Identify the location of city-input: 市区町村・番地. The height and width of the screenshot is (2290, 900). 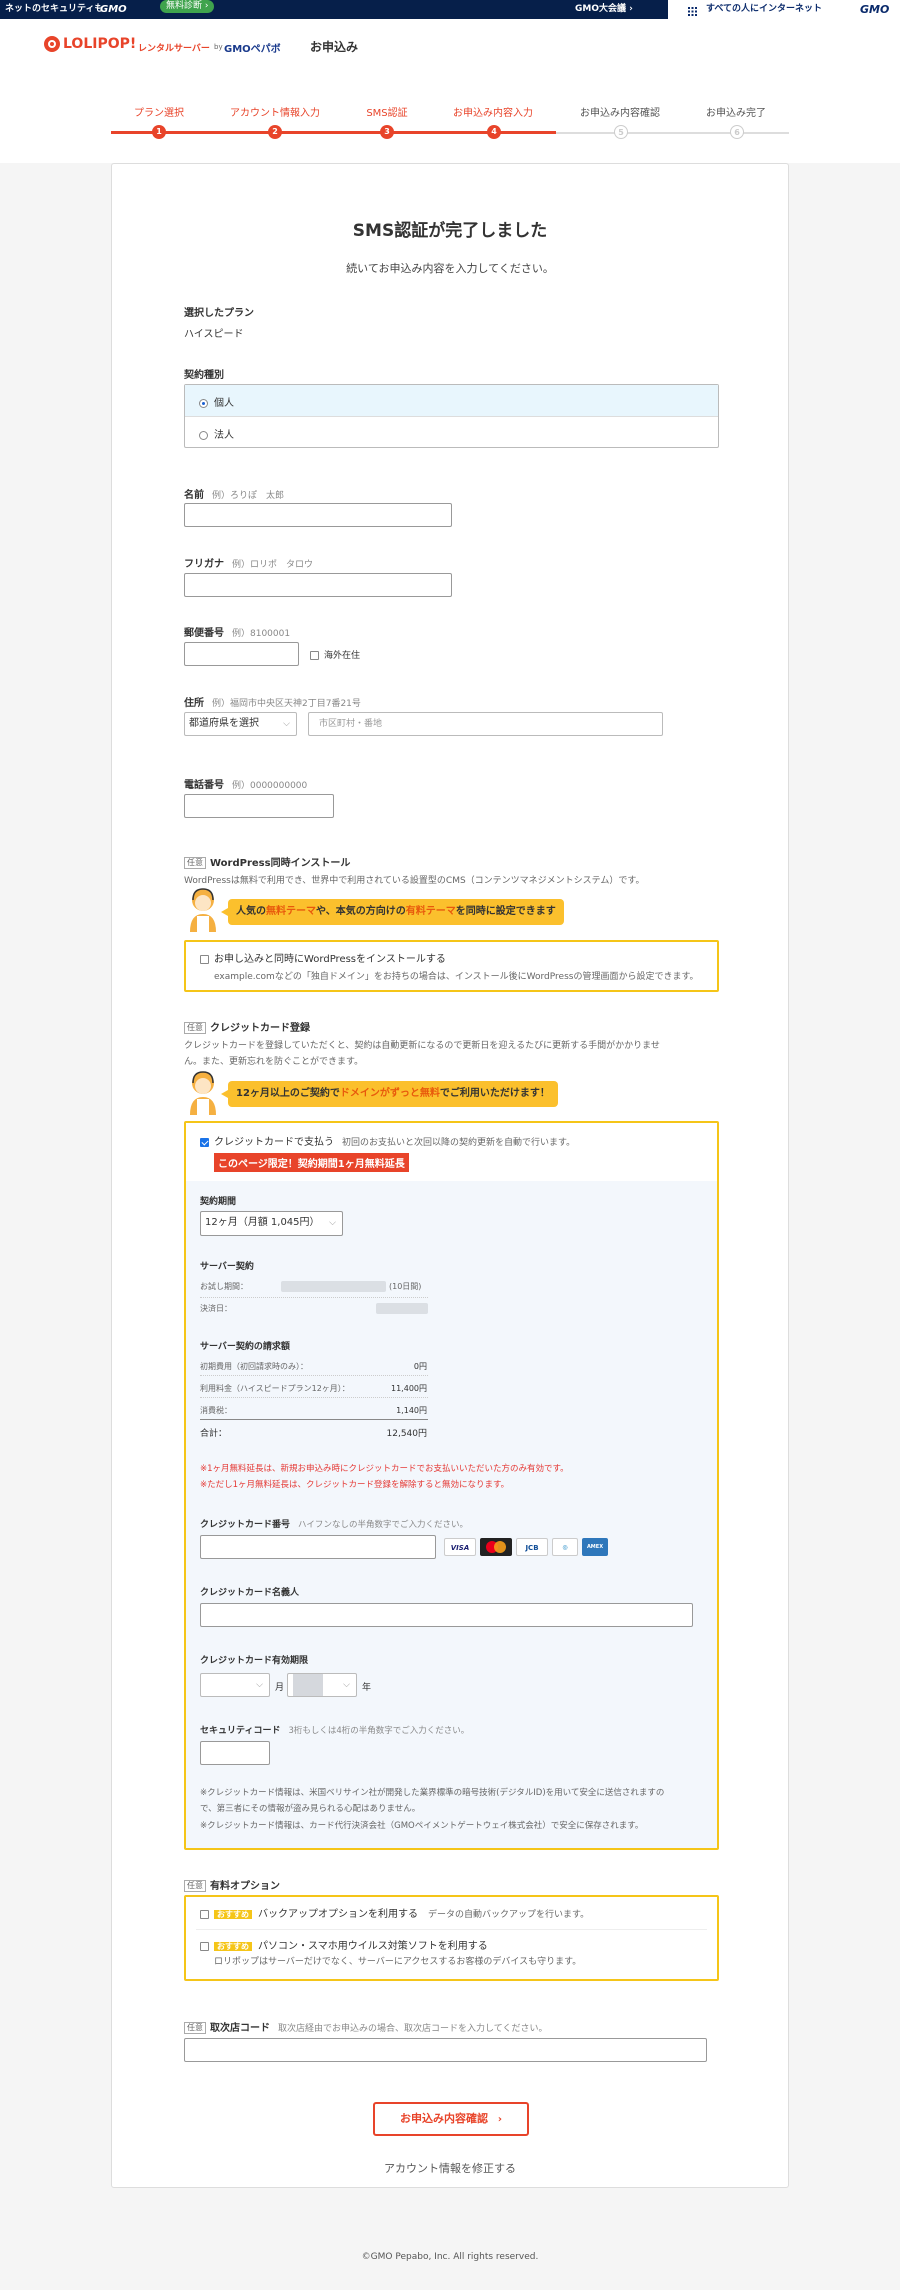
(485, 724).